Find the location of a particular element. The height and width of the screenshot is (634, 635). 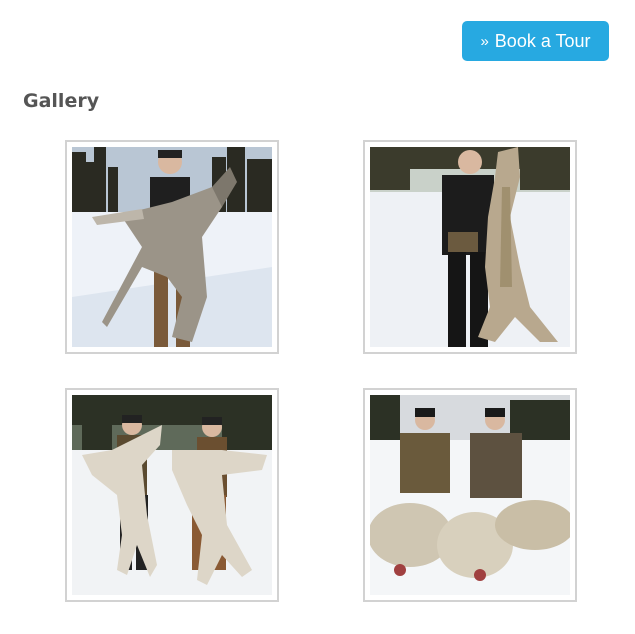

double-chevron-right-icon: » is located at coordinates (484, 41).